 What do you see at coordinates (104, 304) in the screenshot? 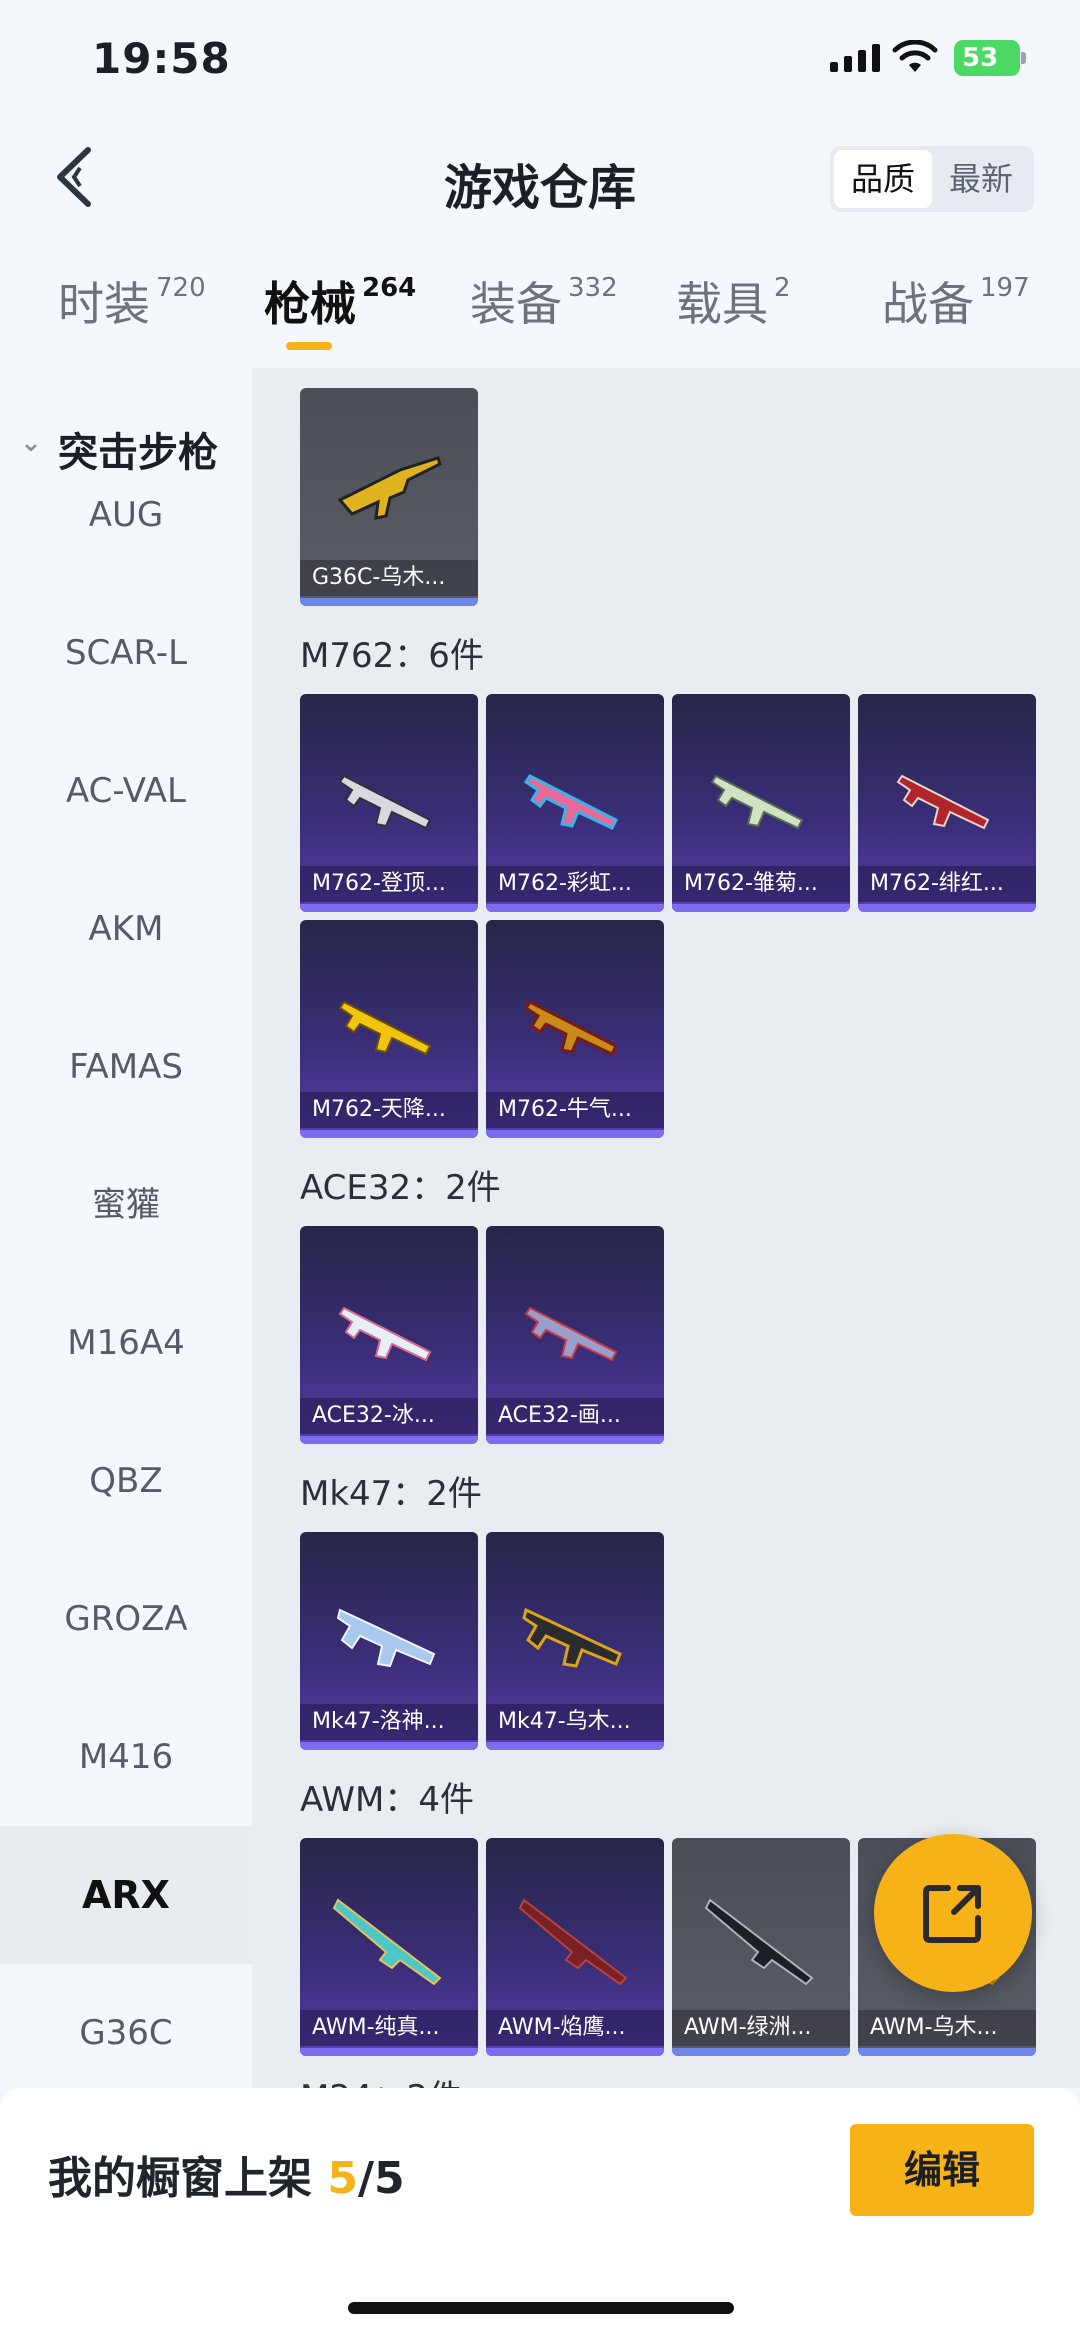
I see `tab-label: 时装` at bounding box center [104, 304].